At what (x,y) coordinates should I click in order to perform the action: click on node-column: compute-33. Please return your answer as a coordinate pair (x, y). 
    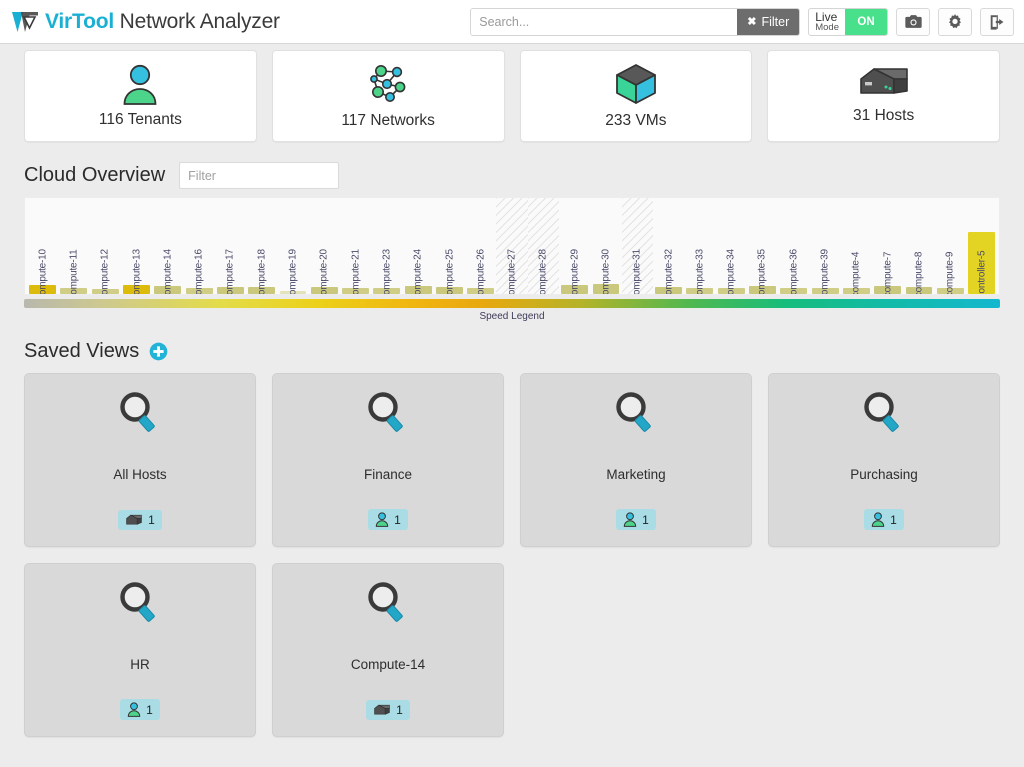
    Looking at the image, I should click on (699, 246).